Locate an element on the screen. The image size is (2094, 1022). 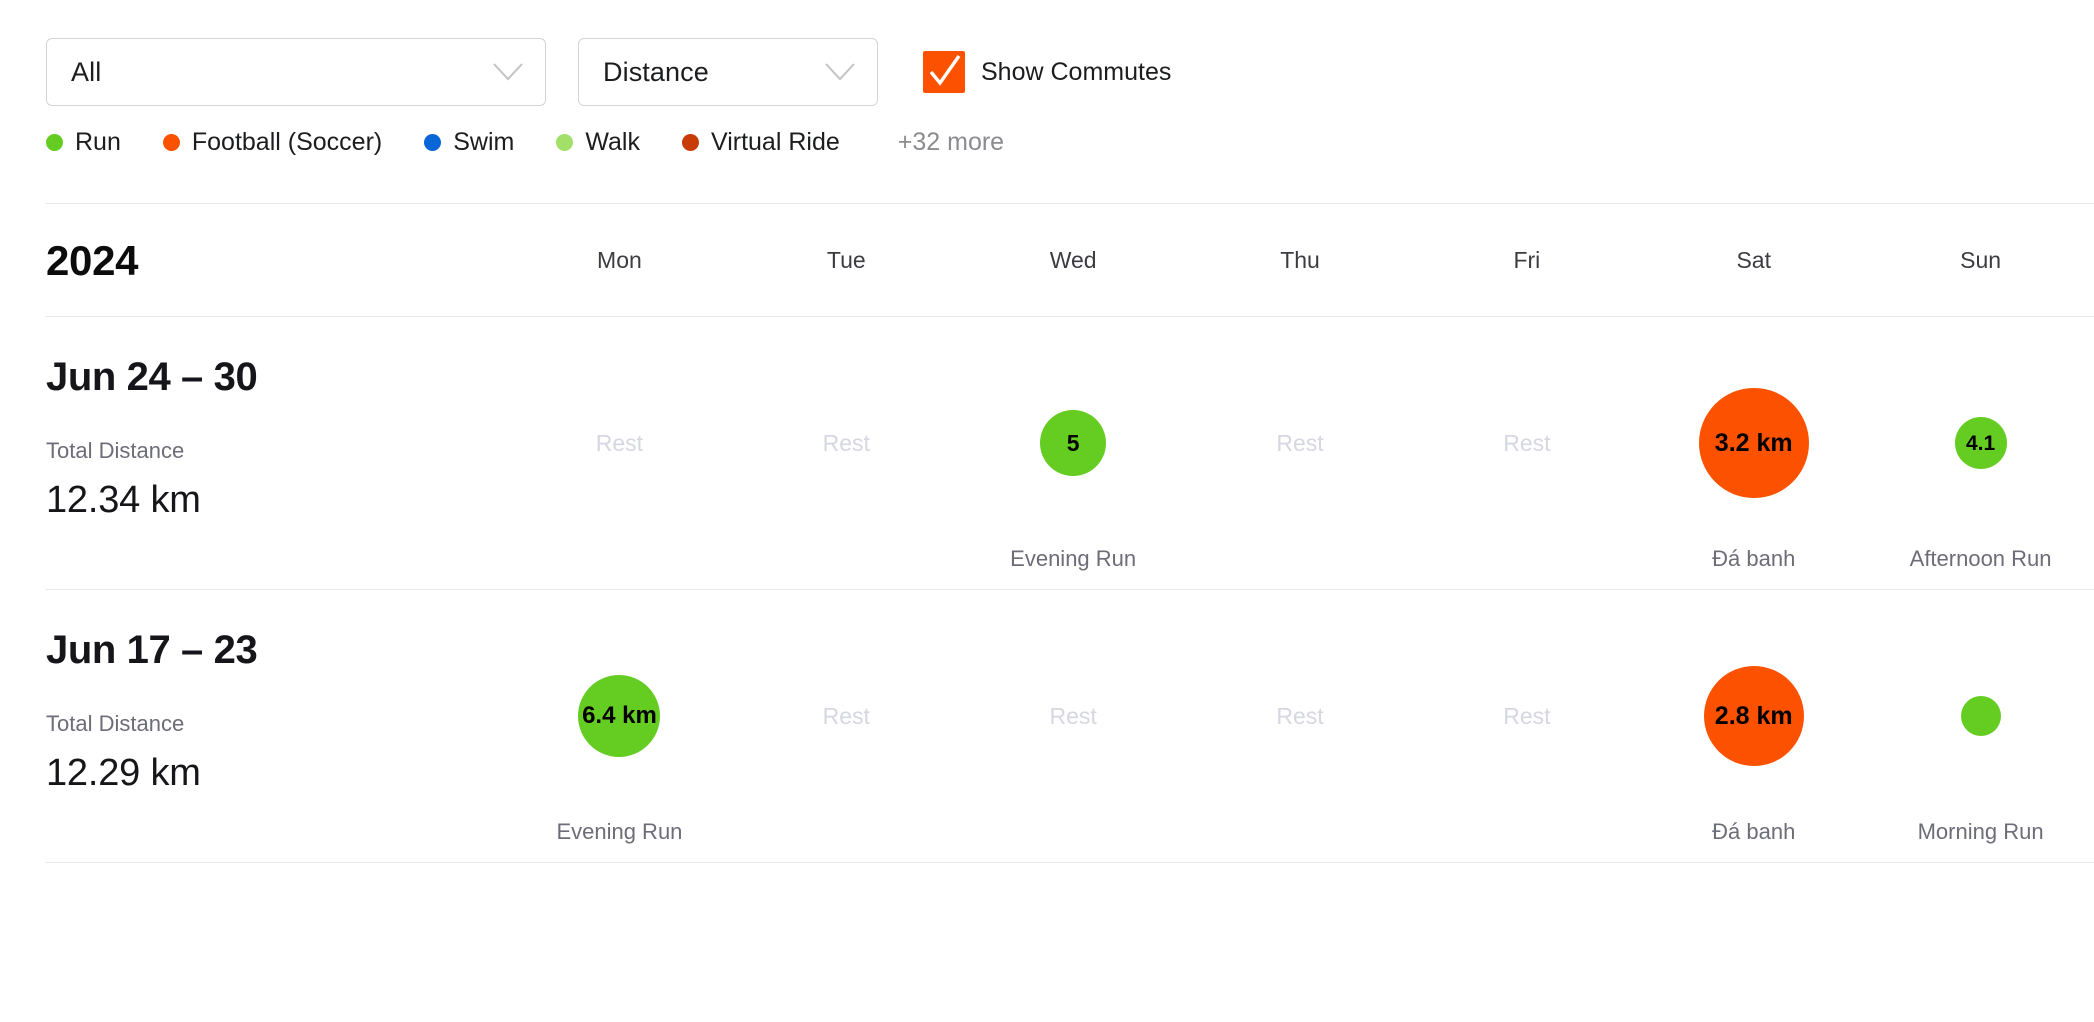
metric-select-value: Distance is located at coordinates (656, 71).